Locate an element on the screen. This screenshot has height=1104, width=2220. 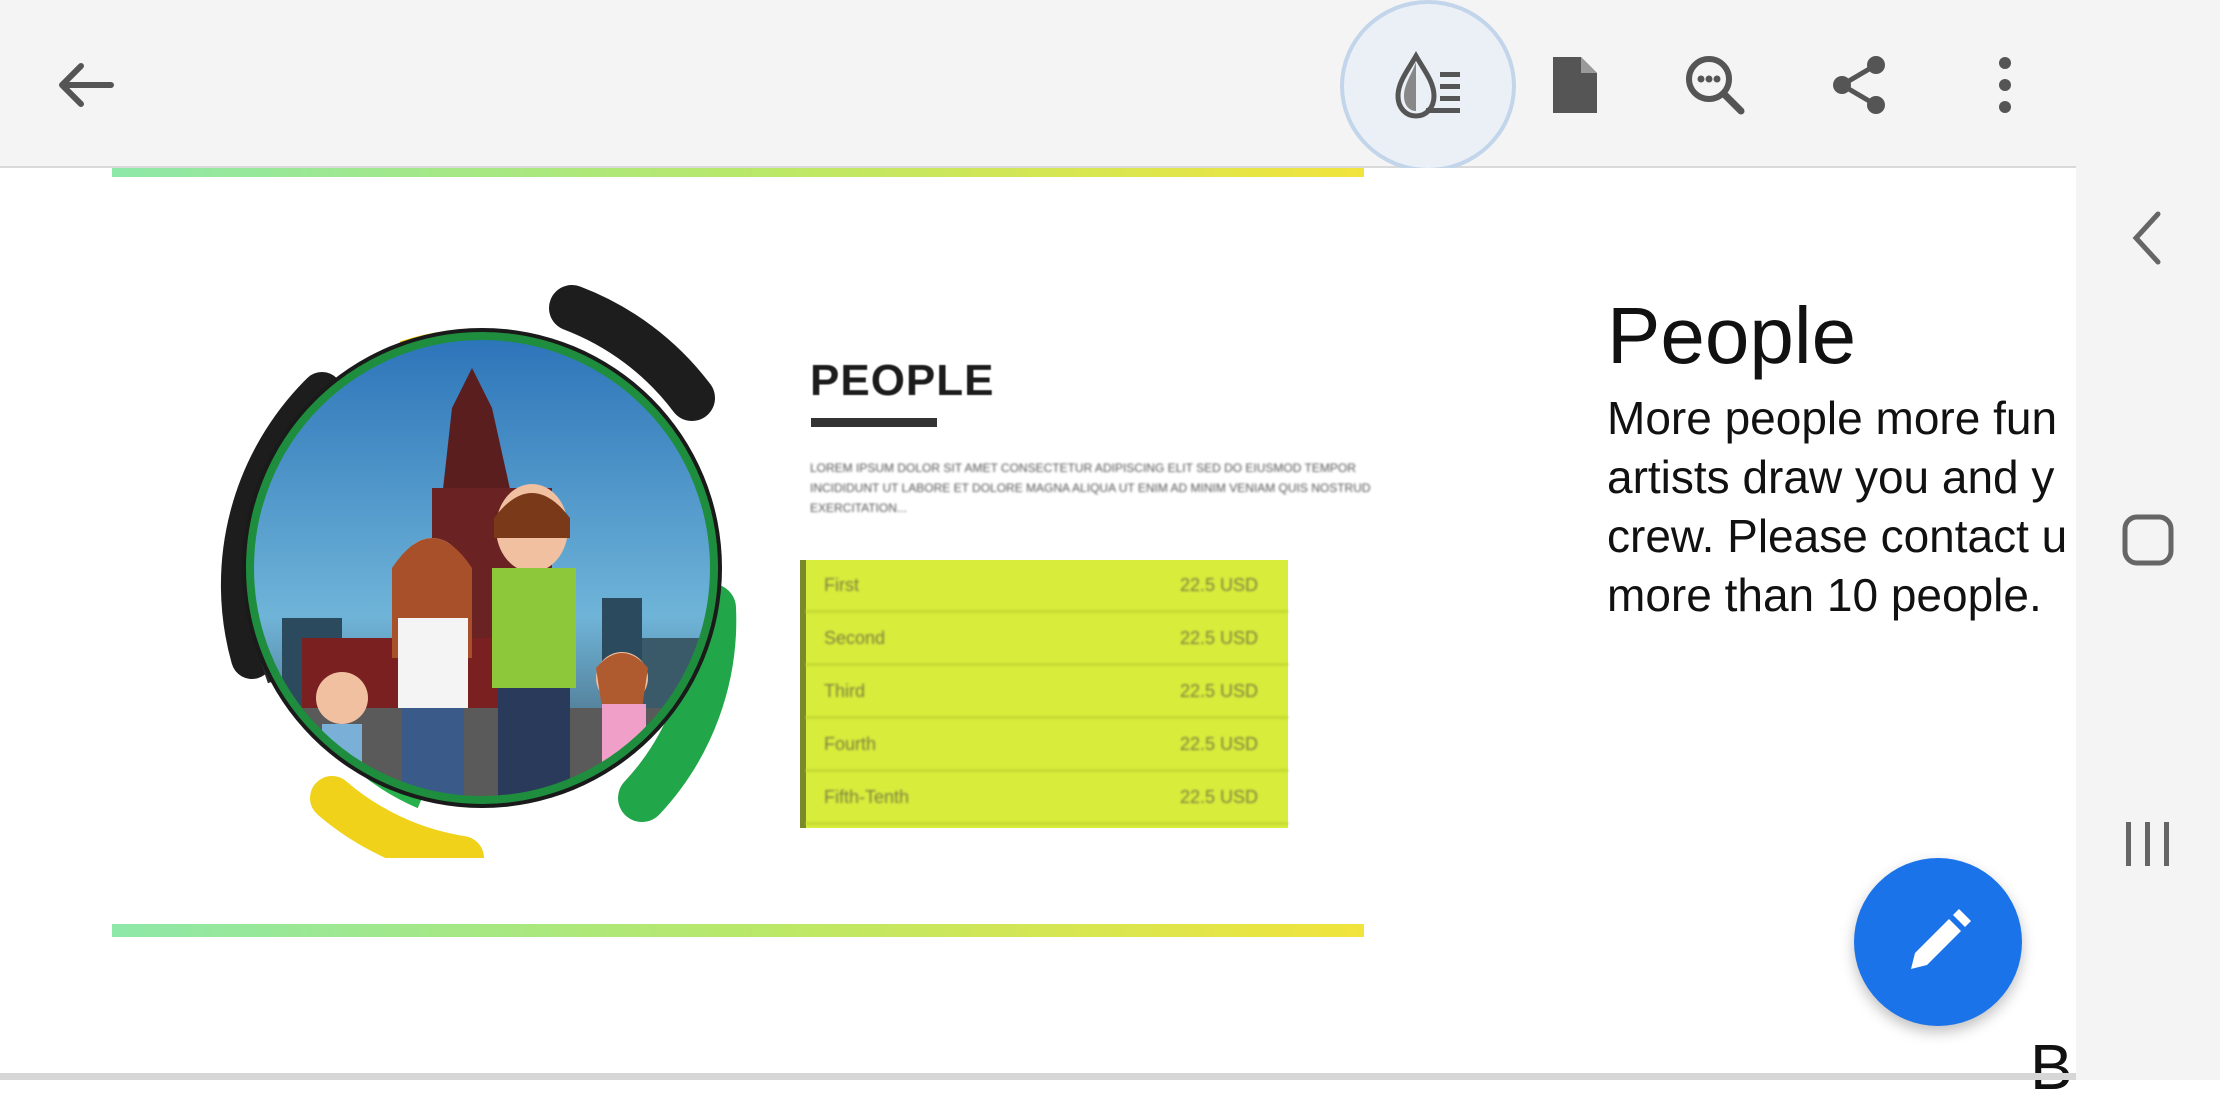
more-vertical-icon is located at coordinates (2005, 85).